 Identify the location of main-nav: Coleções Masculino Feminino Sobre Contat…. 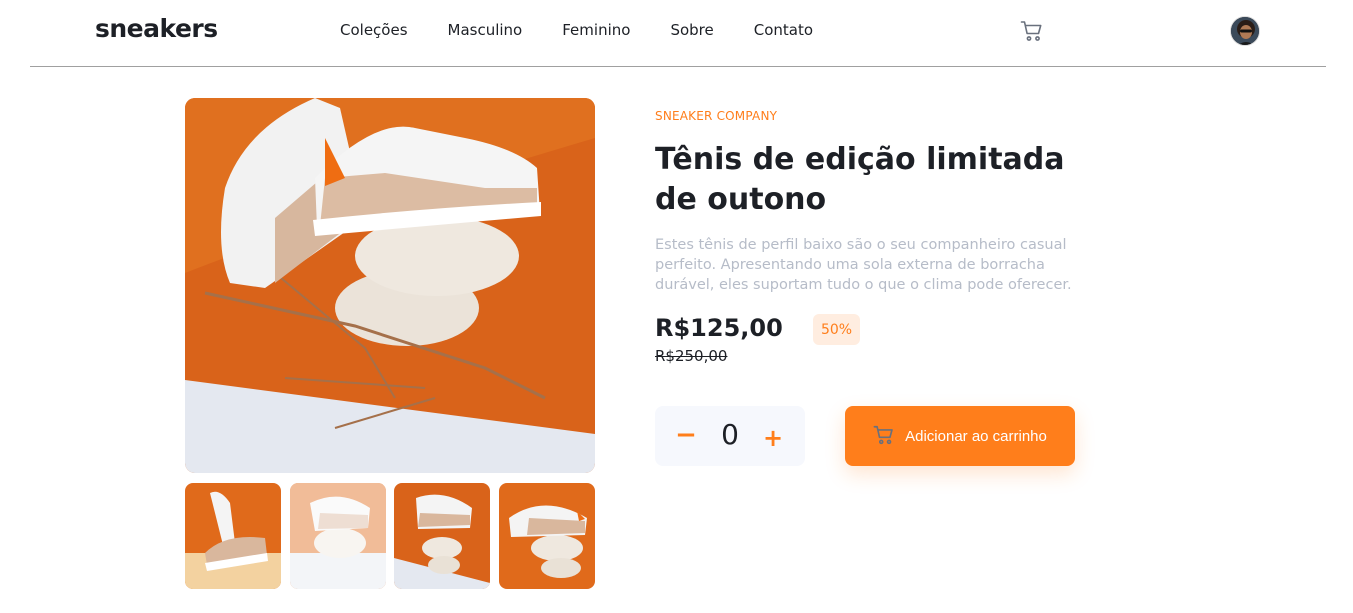
(596, 30).